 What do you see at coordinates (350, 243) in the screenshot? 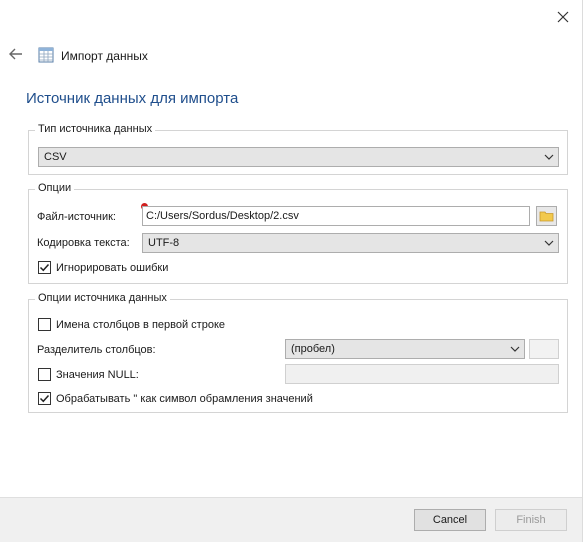
I see `encoding-select: UTF-8` at bounding box center [350, 243].